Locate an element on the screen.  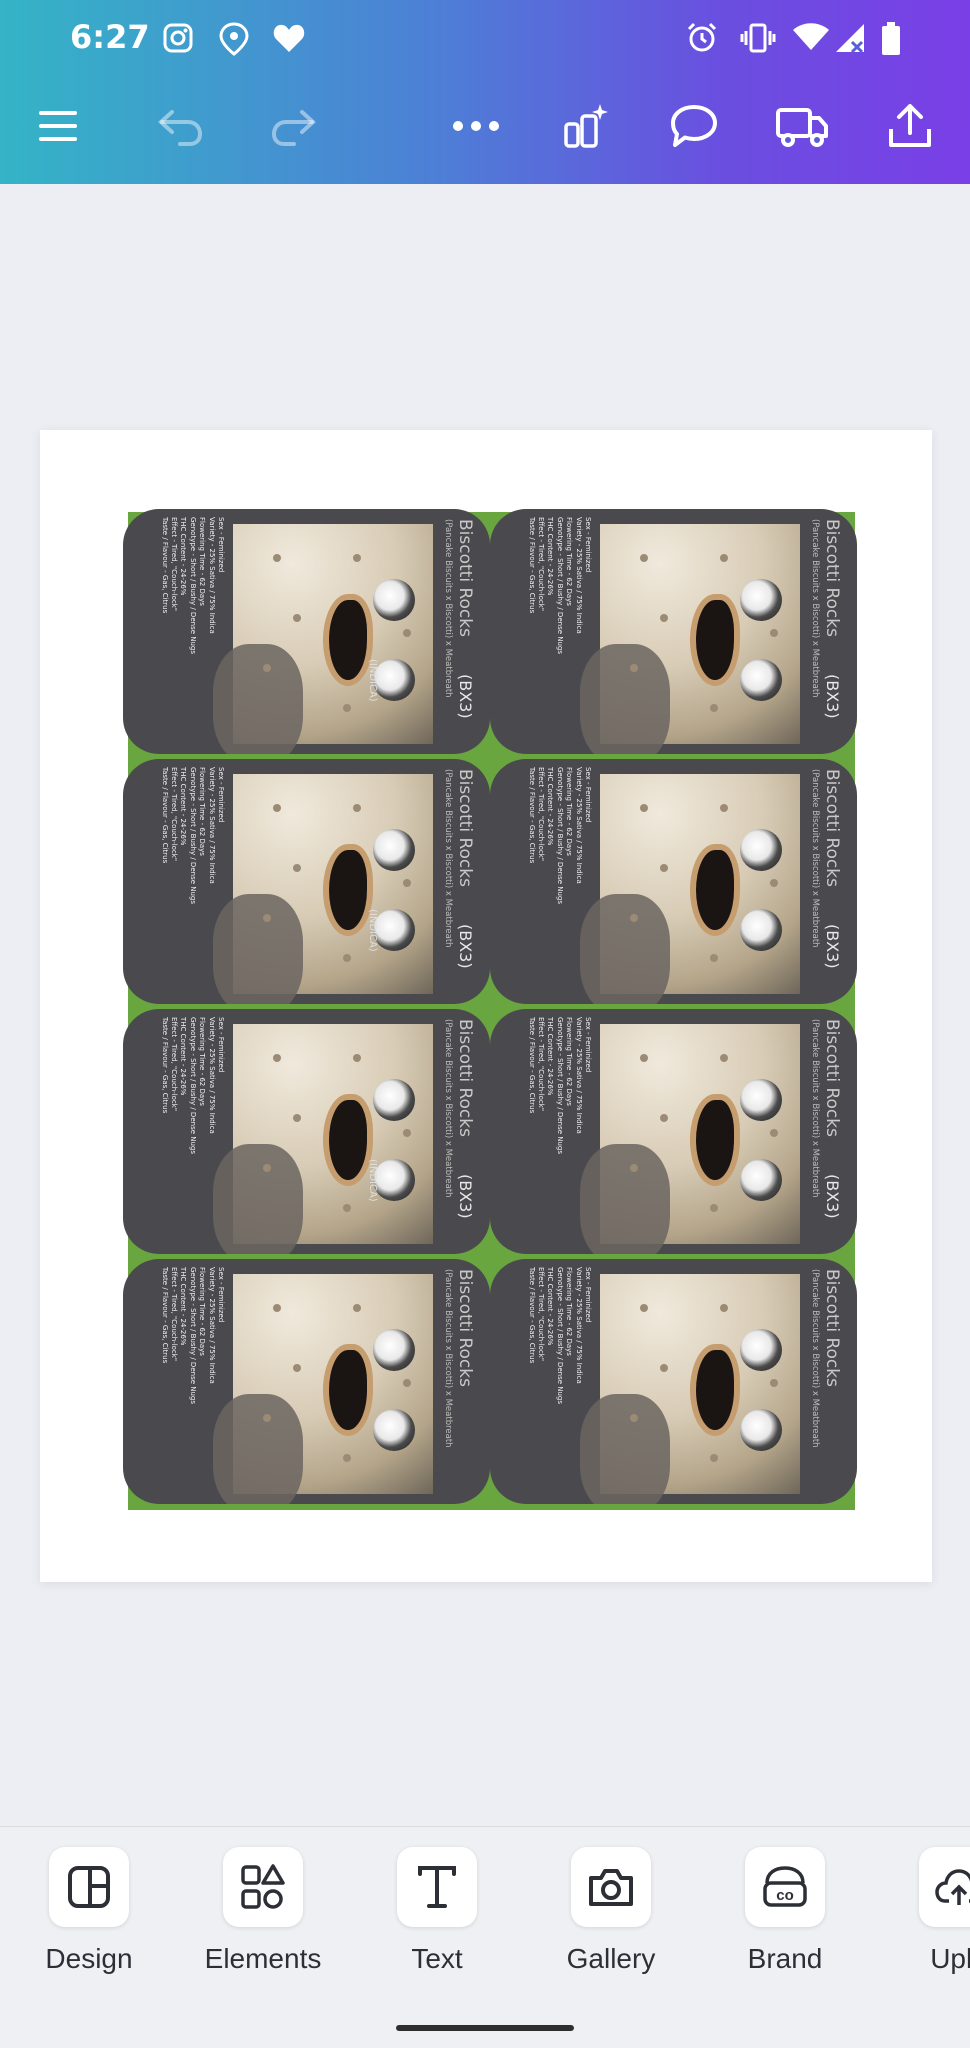
elements-tool: Elements is located at coordinates (263, 1911).